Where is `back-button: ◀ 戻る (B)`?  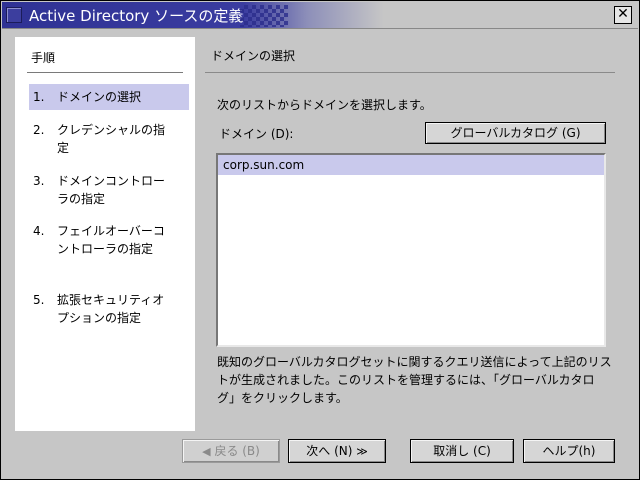
back-button: ◀ 戻る (B) is located at coordinates (231, 451).